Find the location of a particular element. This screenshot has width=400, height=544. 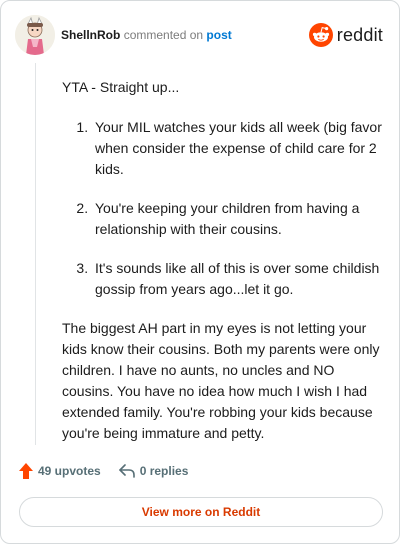

avatar-illustration-icon is located at coordinates (35, 35).